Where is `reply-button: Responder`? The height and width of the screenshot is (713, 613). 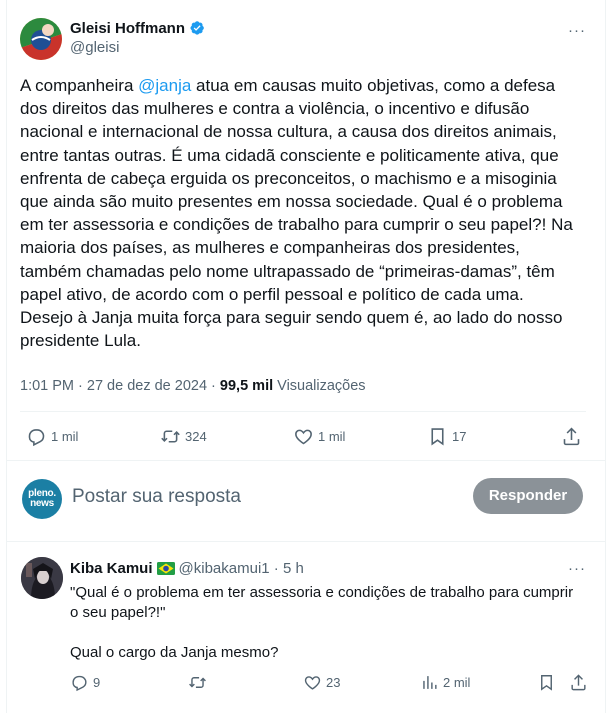
reply-button: Responder is located at coordinates (528, 496).